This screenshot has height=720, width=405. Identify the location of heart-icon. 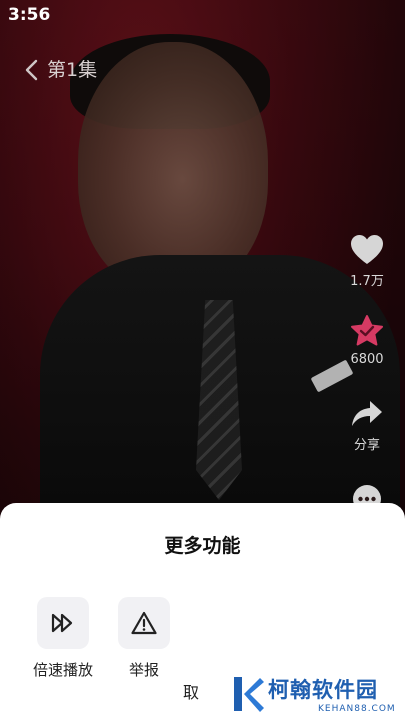
(367, 249).